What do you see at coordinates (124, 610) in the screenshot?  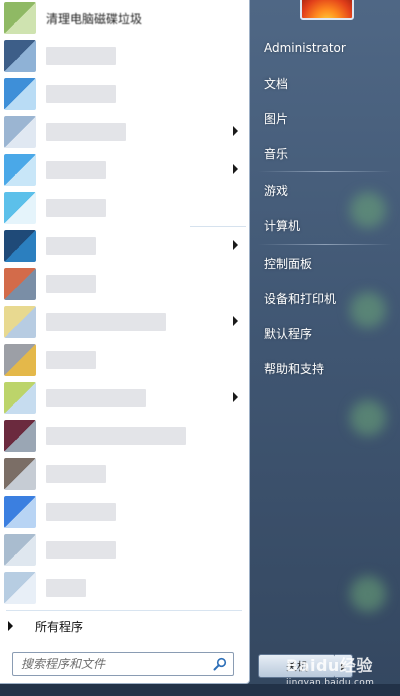 I see `all-programs-divider` at bounding box center [124, 610].